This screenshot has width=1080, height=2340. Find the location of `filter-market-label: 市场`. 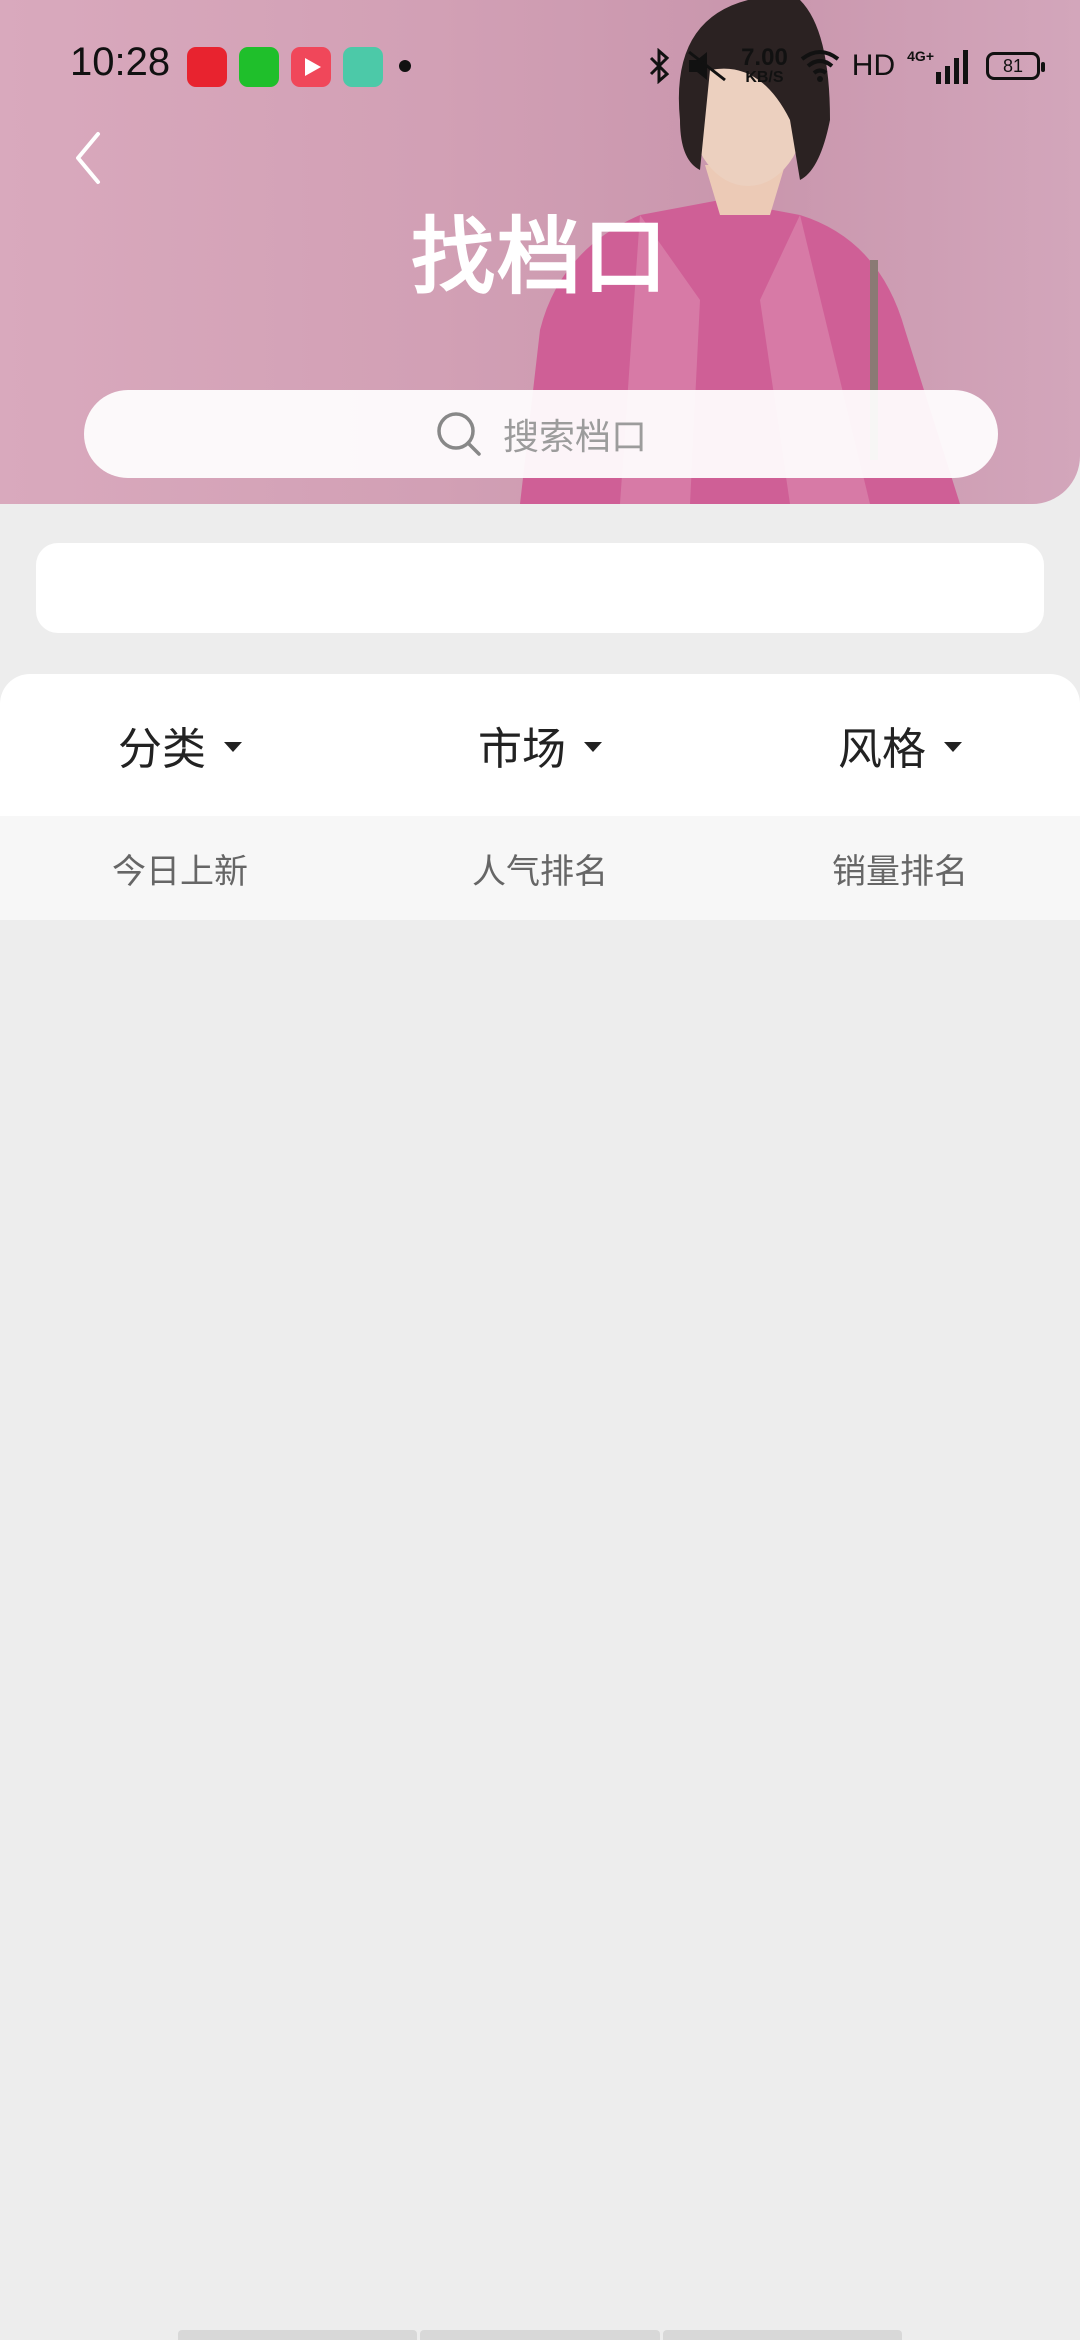

filter-market-label: 市场 is located at coordinates (522, 749).